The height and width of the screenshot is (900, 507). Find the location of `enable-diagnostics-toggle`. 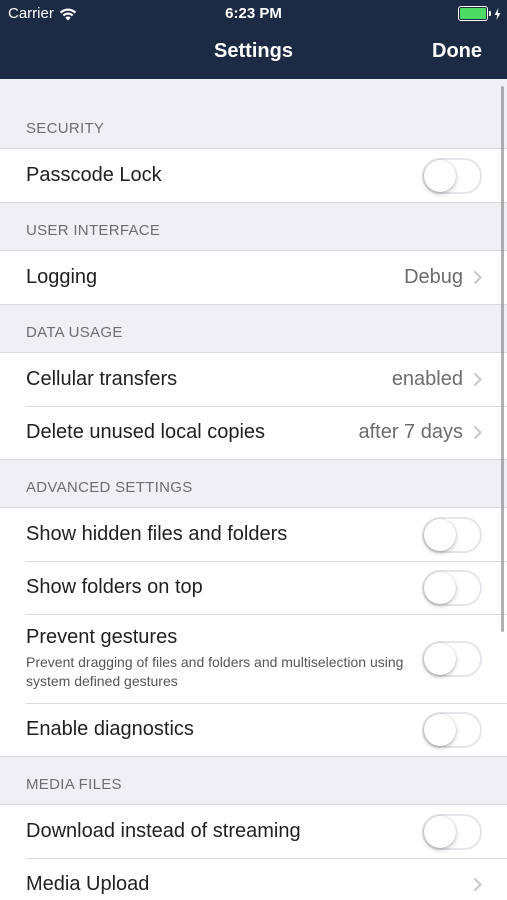

enable-diagnostics-toggle is located at coordinates (452, 729).